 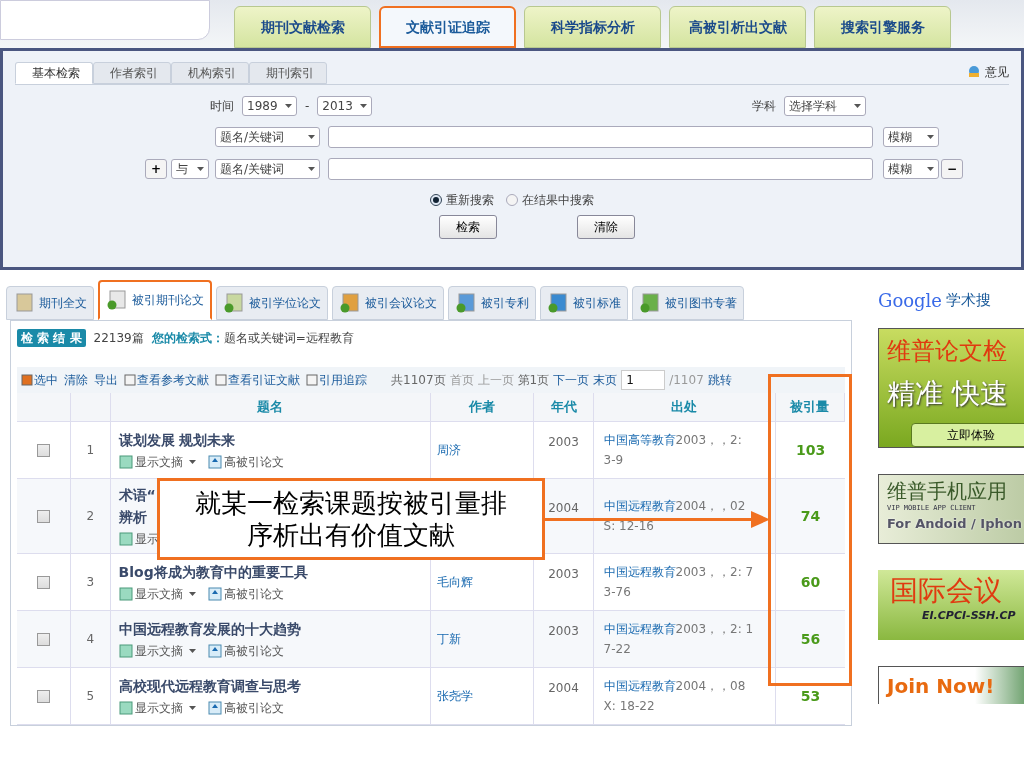 What do you see at coordinates (269, 106) in the screenshot?
I see `year-select: 1989` at bounding box center [269, 106].